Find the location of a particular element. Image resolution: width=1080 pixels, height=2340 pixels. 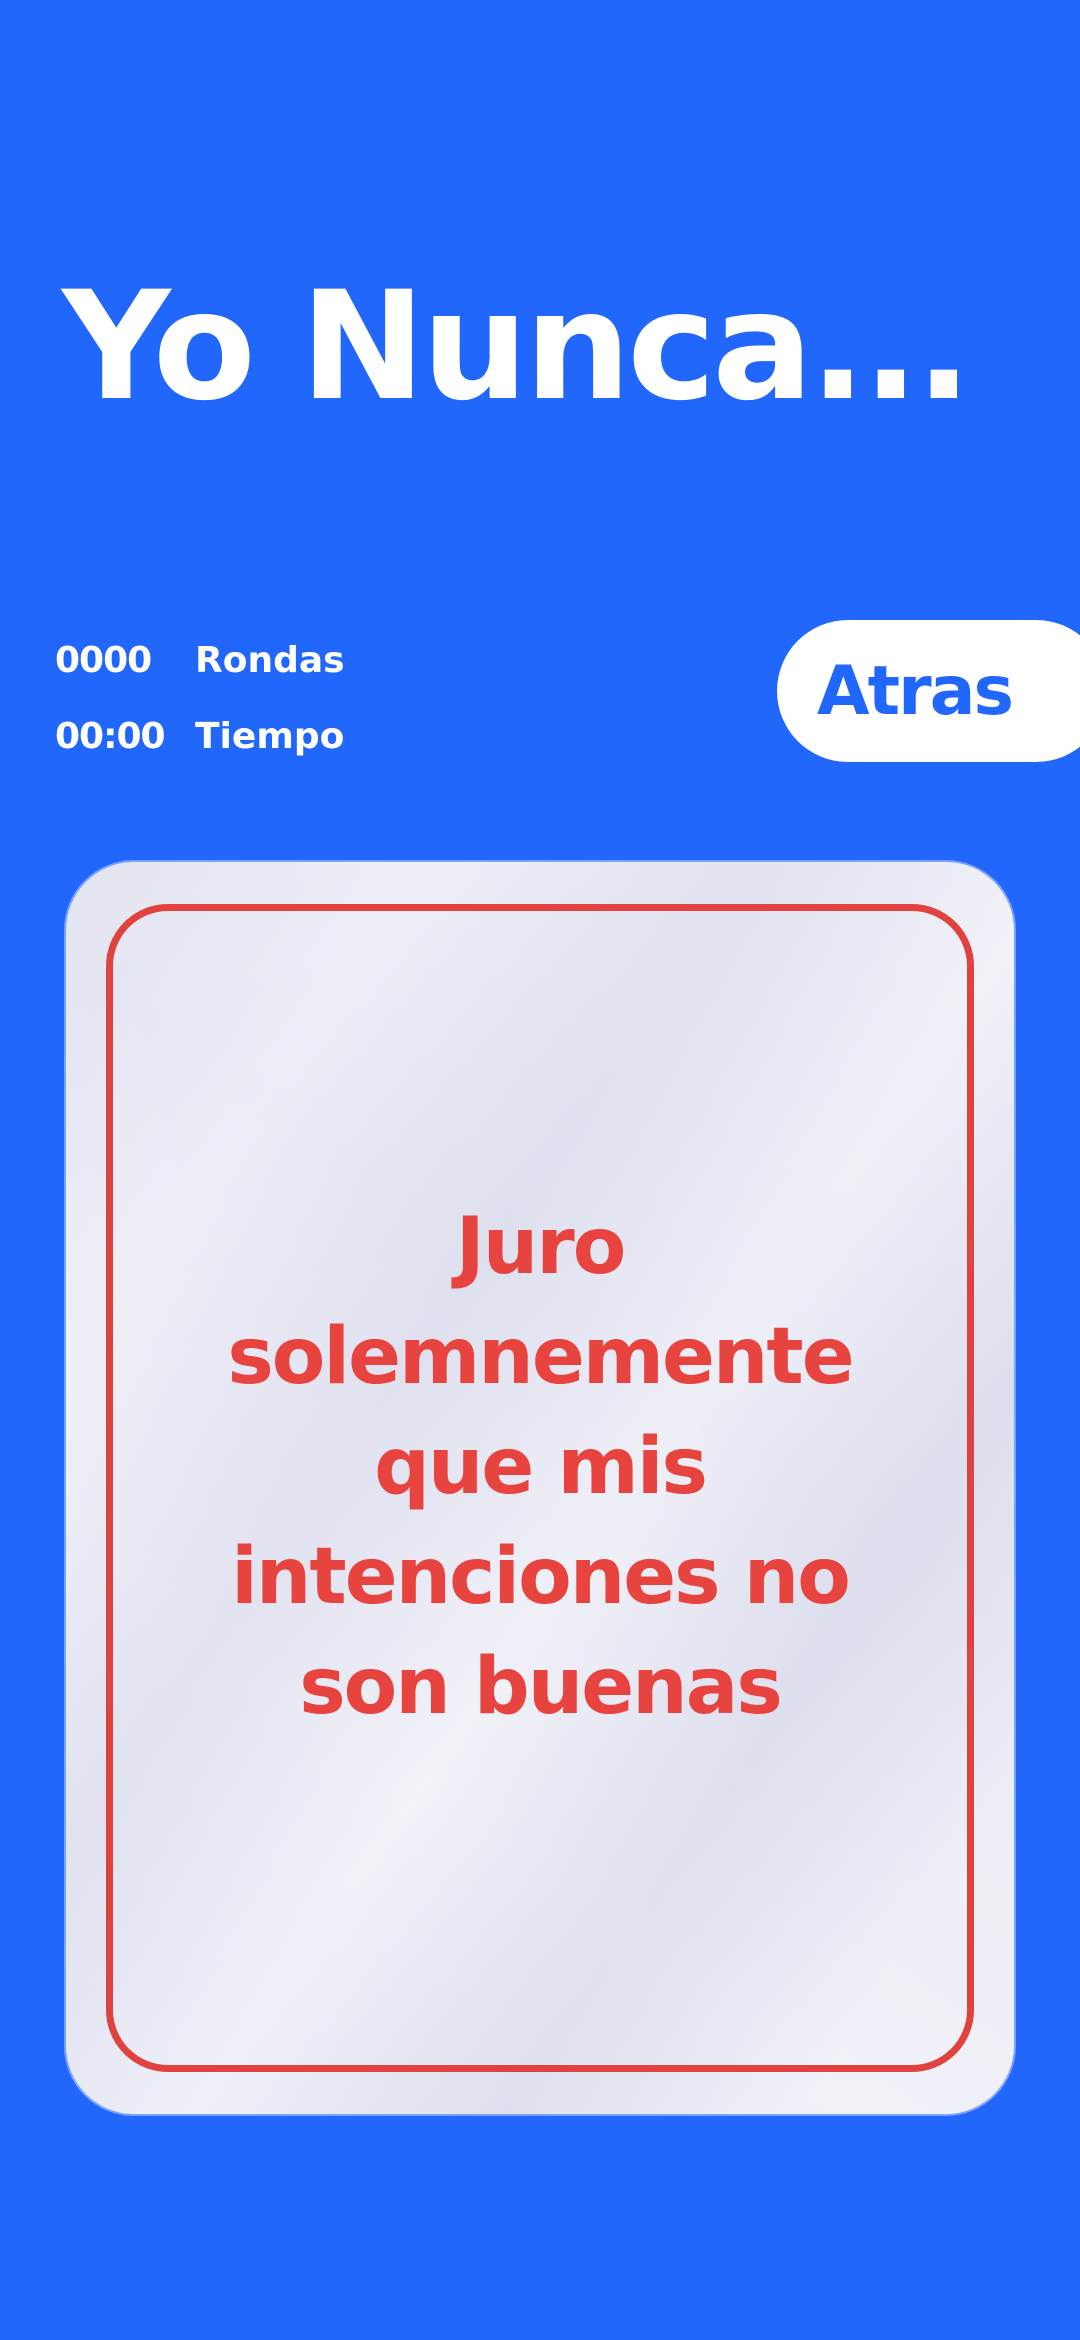

back-button: Atras is located at coordinates (928, 691).